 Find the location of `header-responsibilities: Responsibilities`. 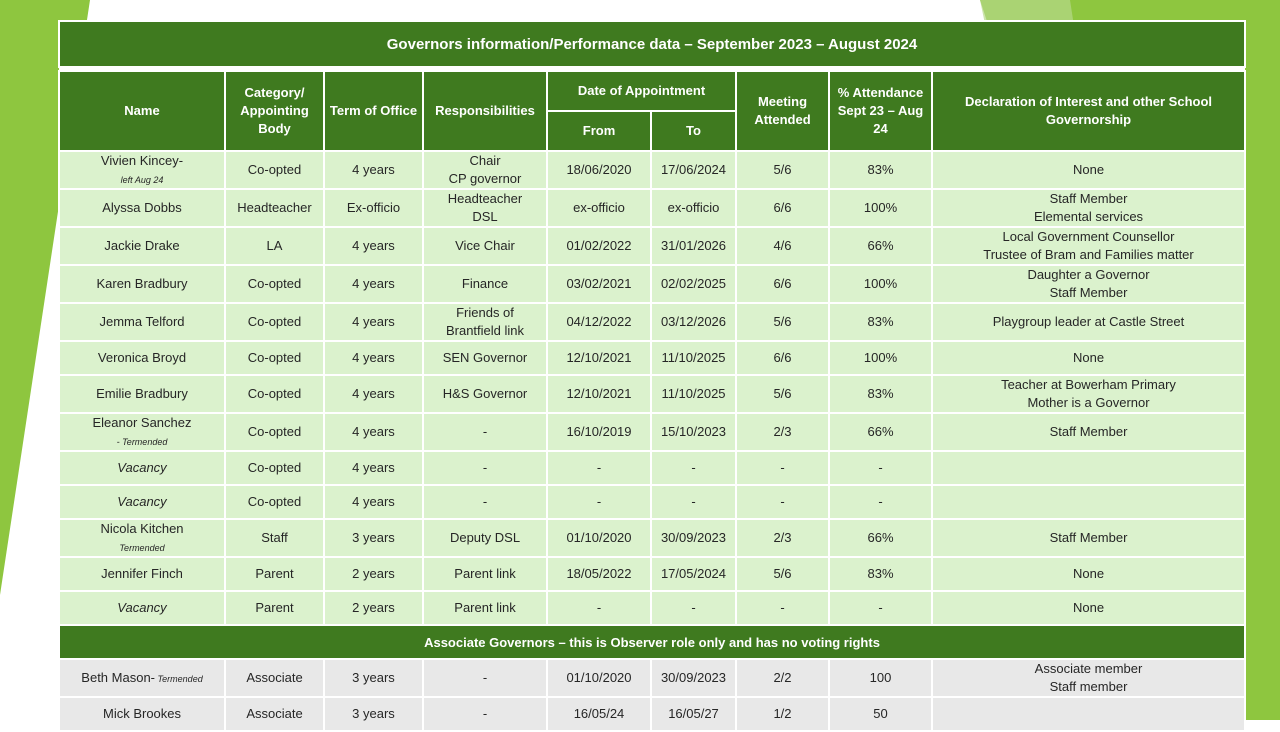

header-responsibilities: Responsibilities is located at coordinates (485, 111).